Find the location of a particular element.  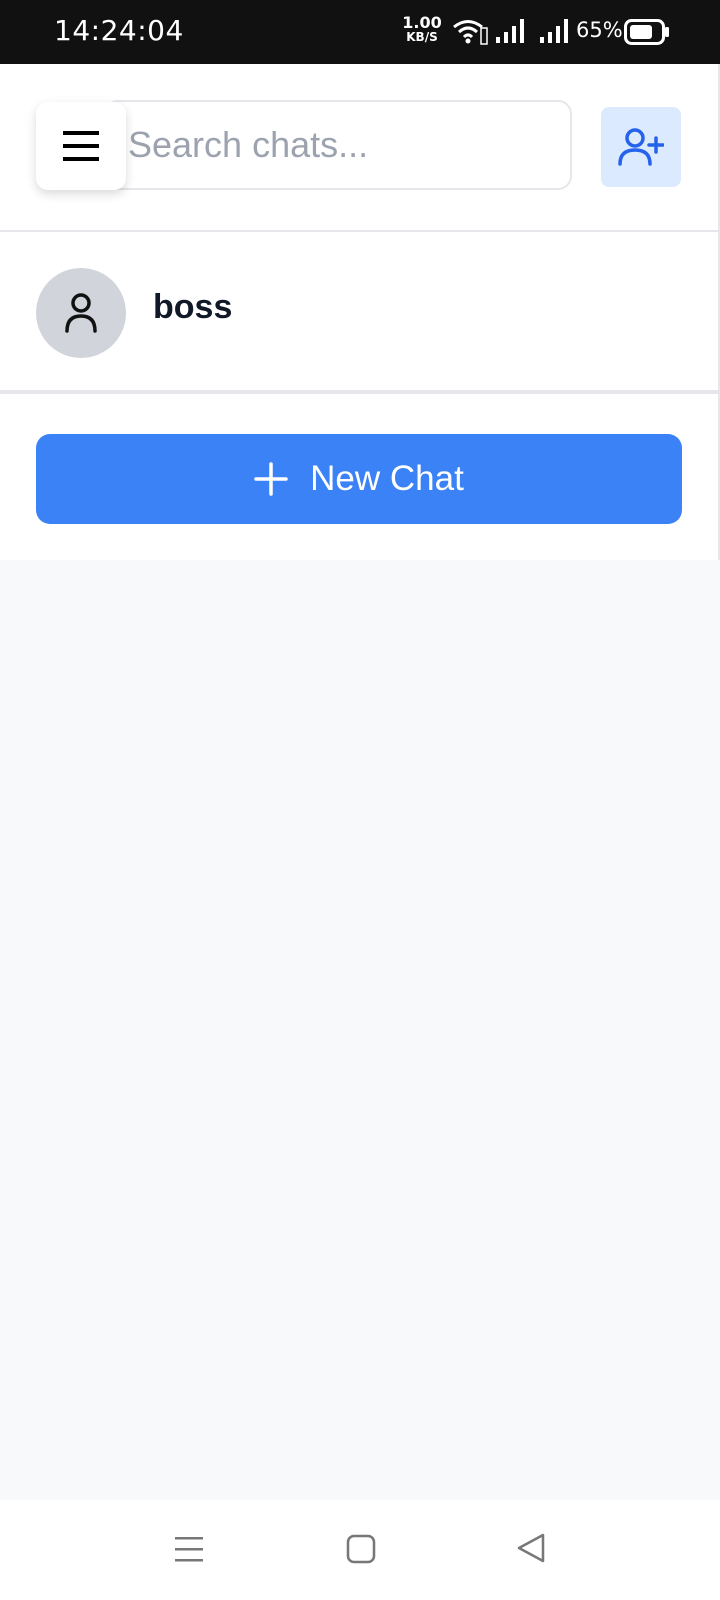

user-icon is located at coordinates (81, 313).